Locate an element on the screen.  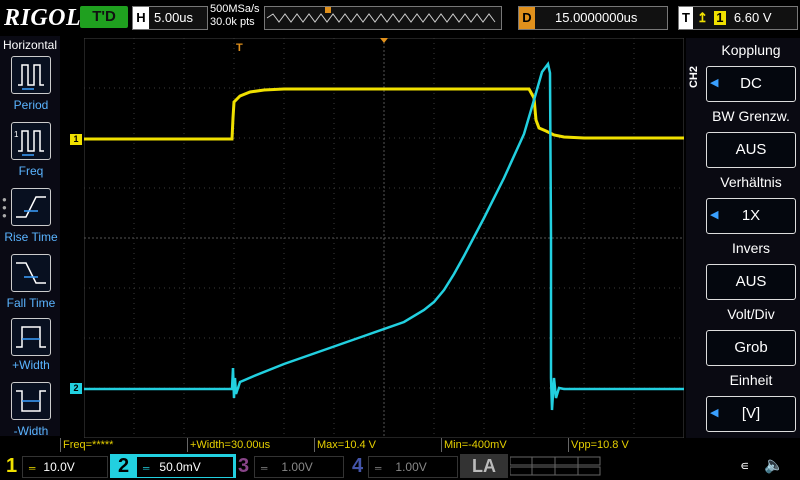
trigger-label: T is located at coordinates (686, 18).